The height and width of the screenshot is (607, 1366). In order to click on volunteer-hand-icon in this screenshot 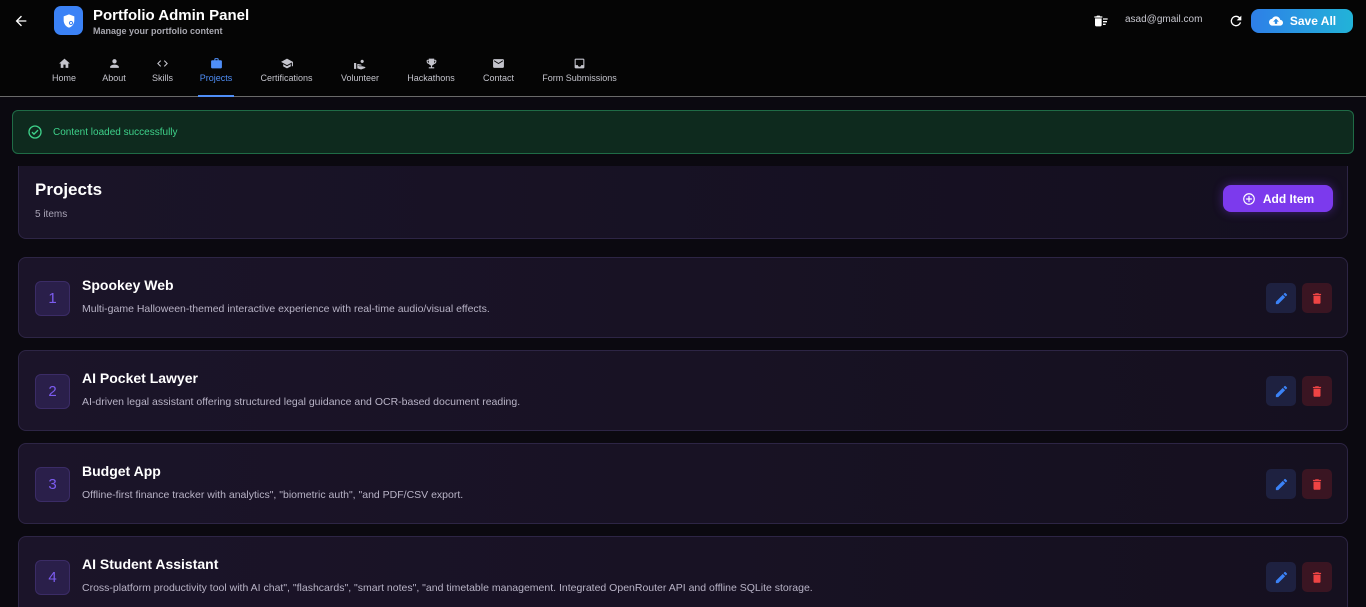, I will do `click(360, 63)`.